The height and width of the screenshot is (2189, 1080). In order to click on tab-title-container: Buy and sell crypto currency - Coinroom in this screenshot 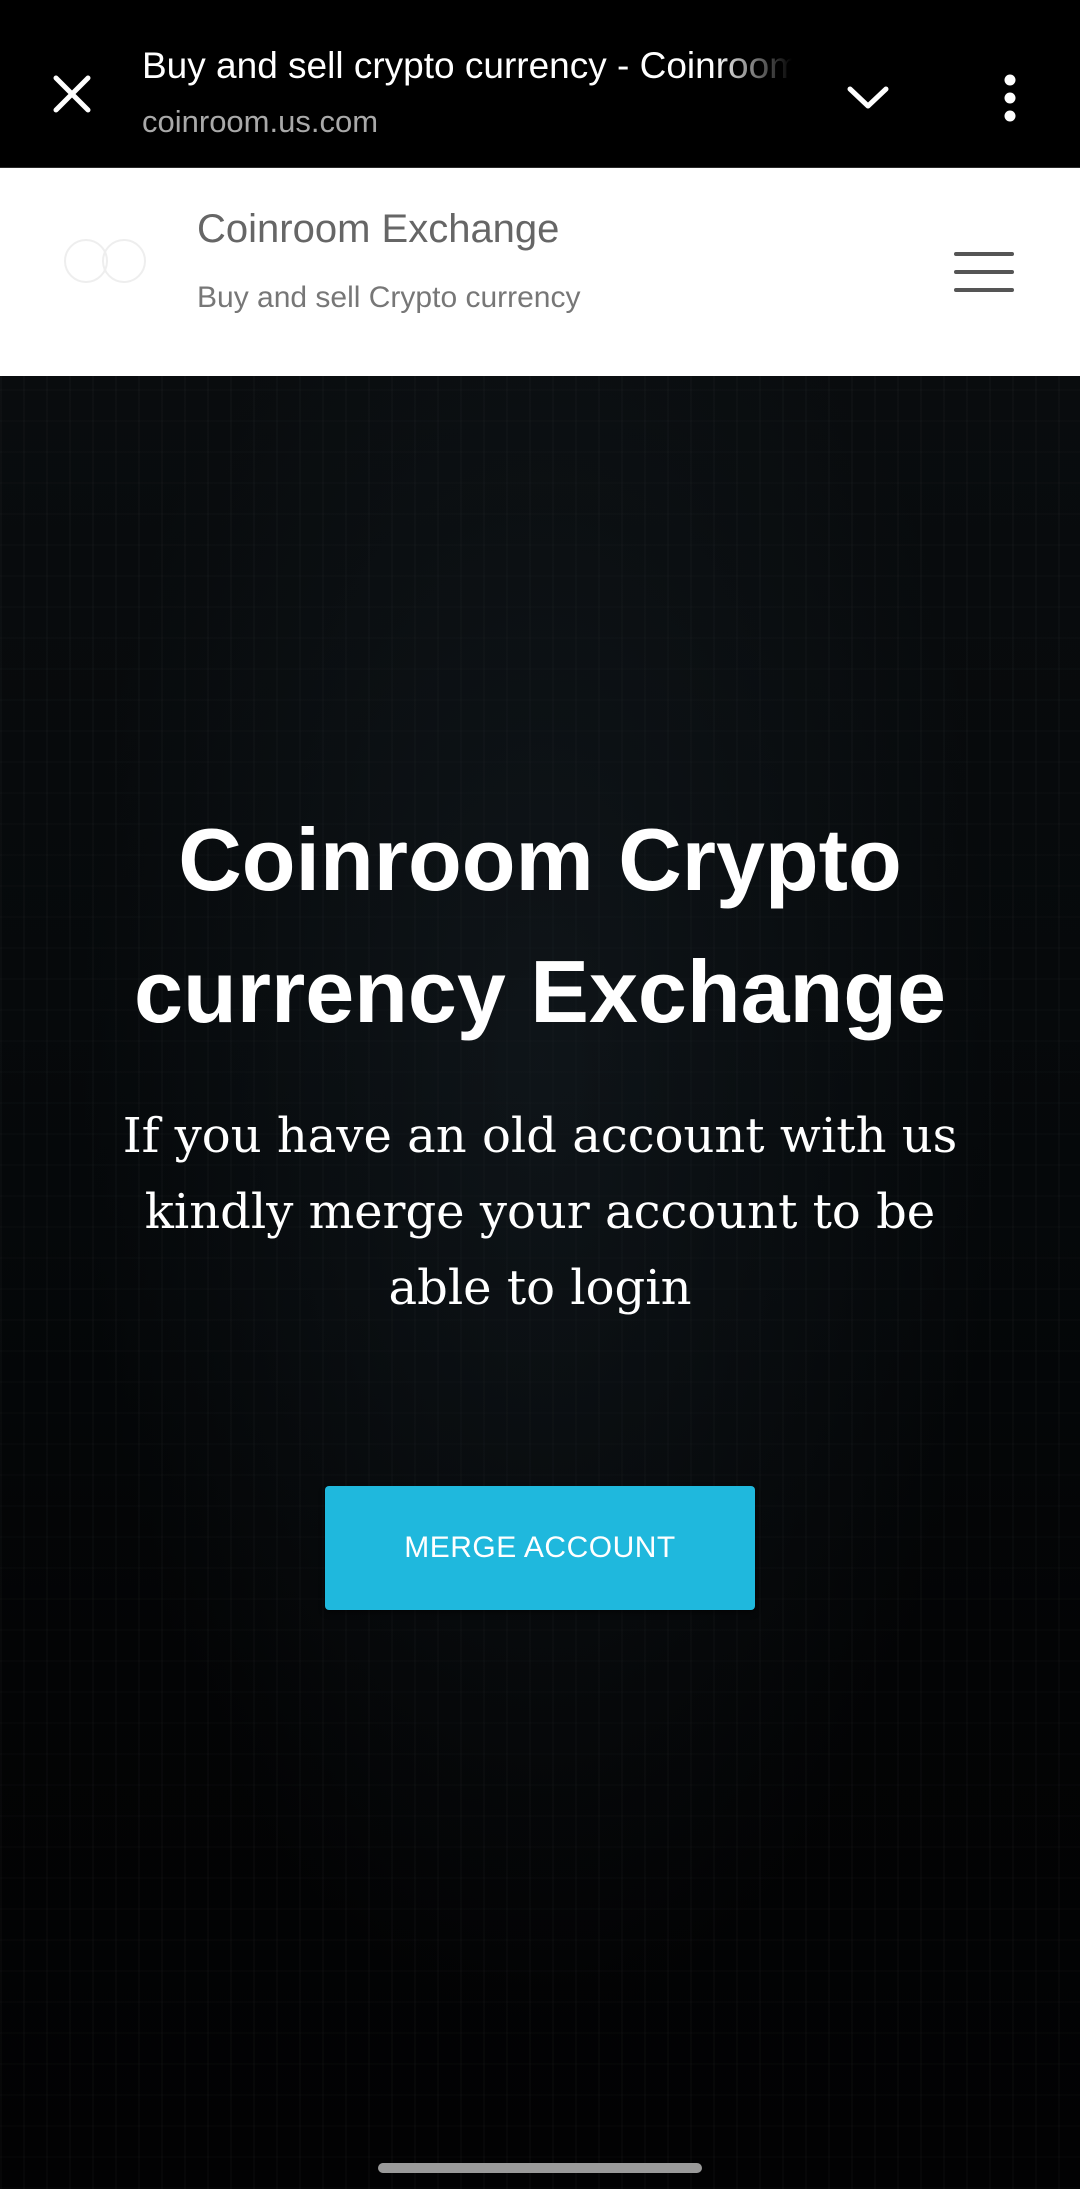, I will do `click(467, 66)`.